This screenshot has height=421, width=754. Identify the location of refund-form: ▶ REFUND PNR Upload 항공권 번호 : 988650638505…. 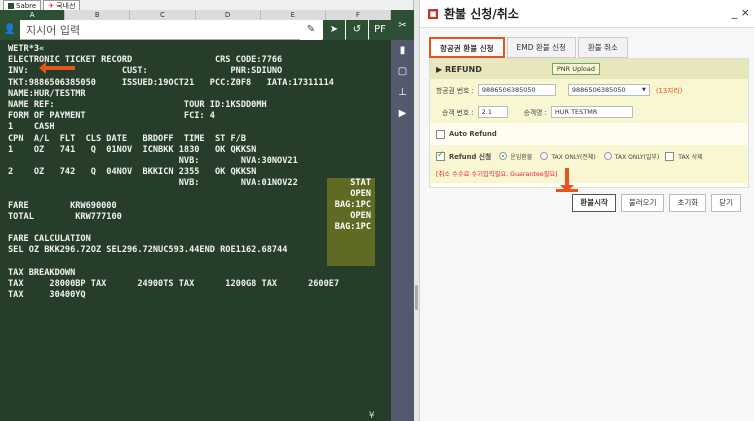
(589, 123).